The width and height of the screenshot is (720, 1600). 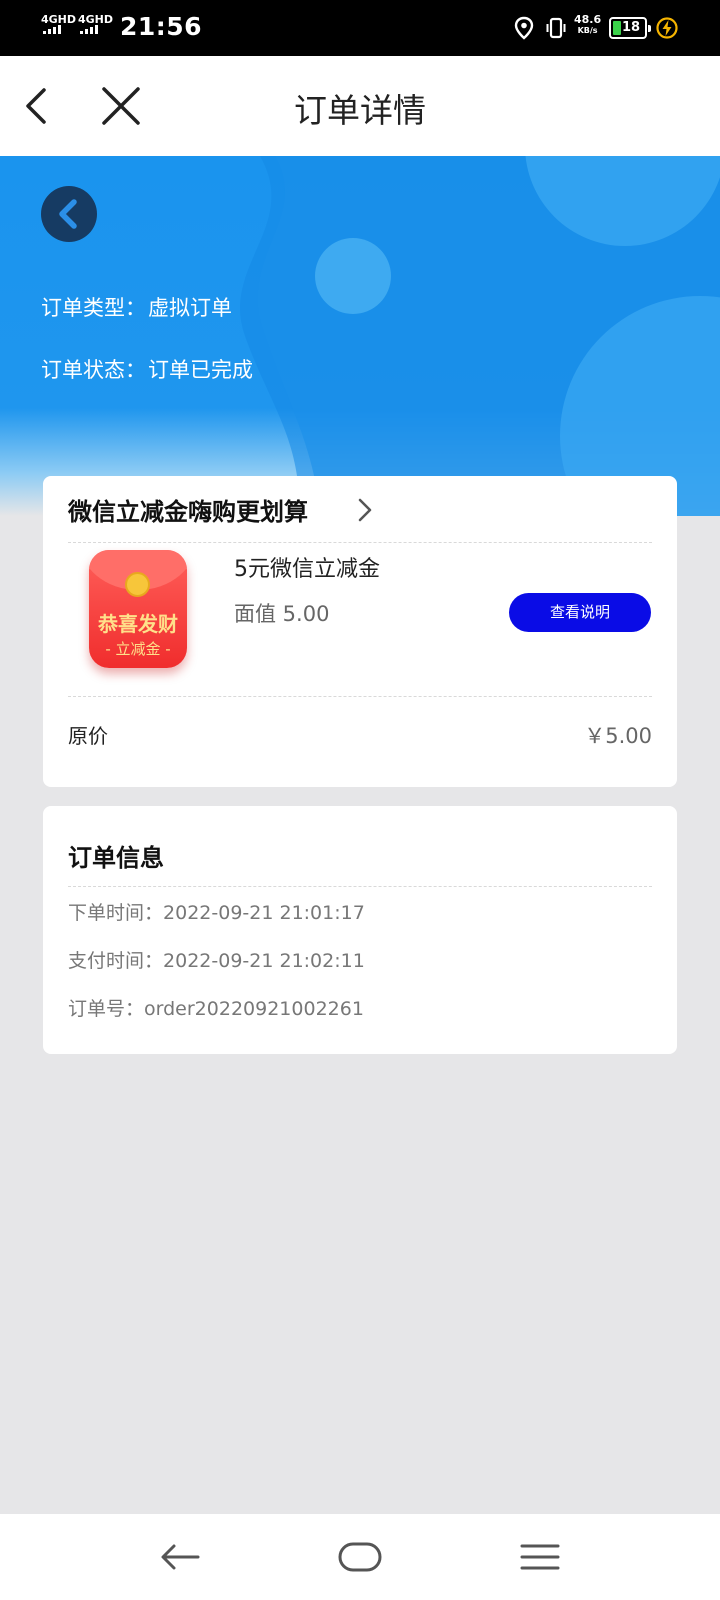 What do you see at coordinates (116, 913) in the screenshot?
I see `order-time-label: 下单时间：` at bounding box center [116, 913].